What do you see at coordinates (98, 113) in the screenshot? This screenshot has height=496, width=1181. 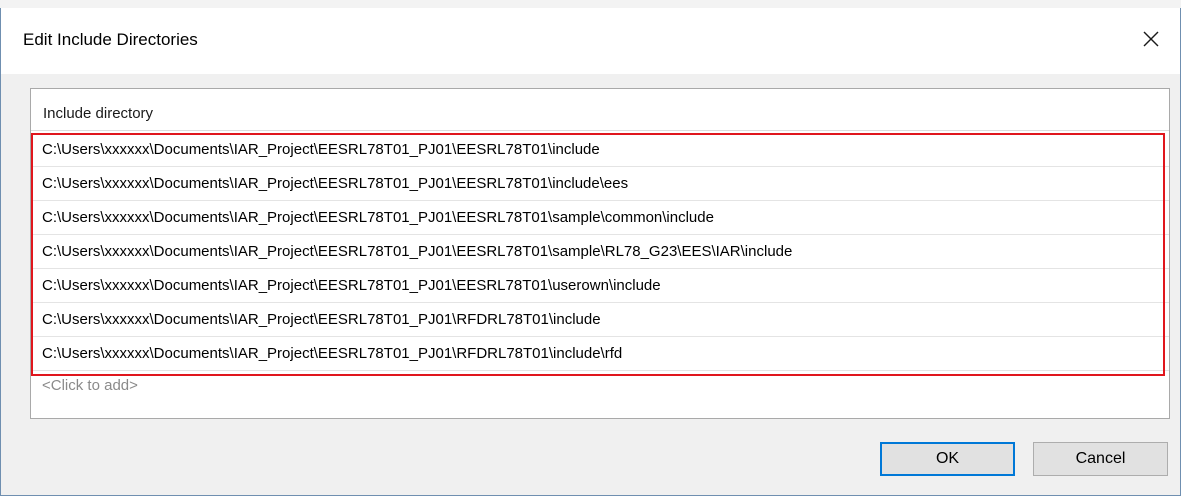 I see `column-header-label: Include directory` at bounding box center [98, 113].